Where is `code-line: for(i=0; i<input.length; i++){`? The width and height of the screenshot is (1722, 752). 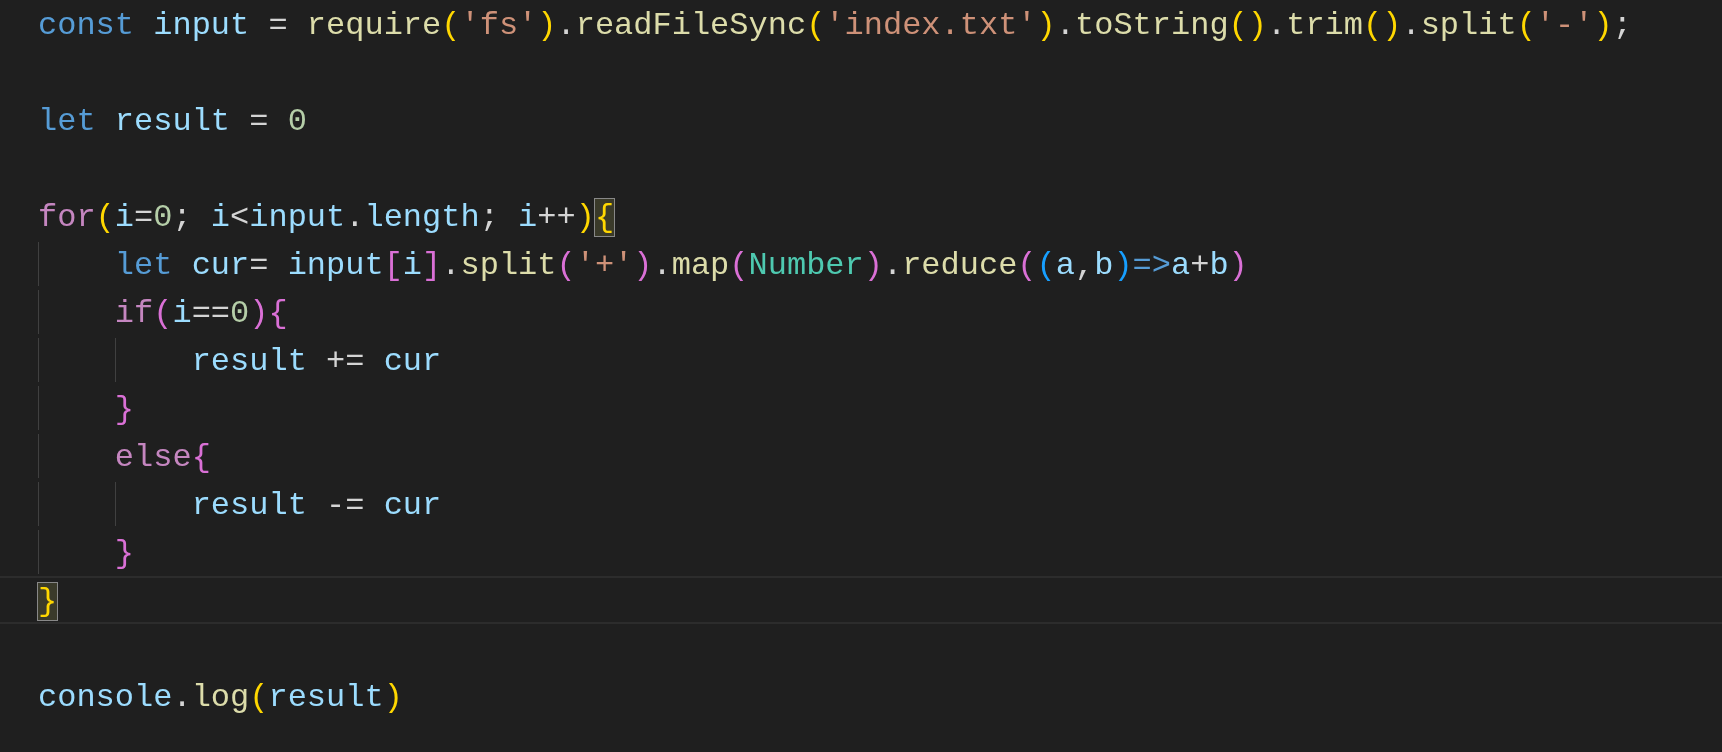
code-line: for(i=0; i<input.length; i++){ is located at coordinates (326, 218).